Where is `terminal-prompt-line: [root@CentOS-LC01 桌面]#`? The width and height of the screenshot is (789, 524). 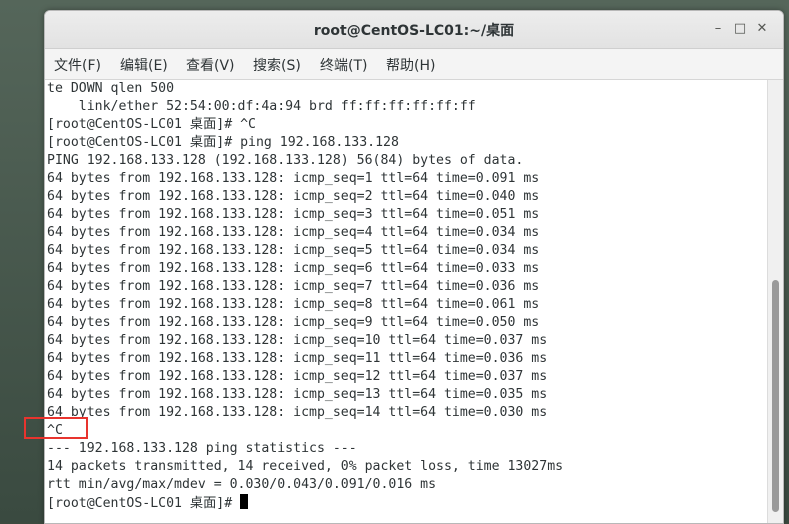 terminal-prompt-line: [root@CentOS-LC01 桌面]# is located at coordinates (305, 503).